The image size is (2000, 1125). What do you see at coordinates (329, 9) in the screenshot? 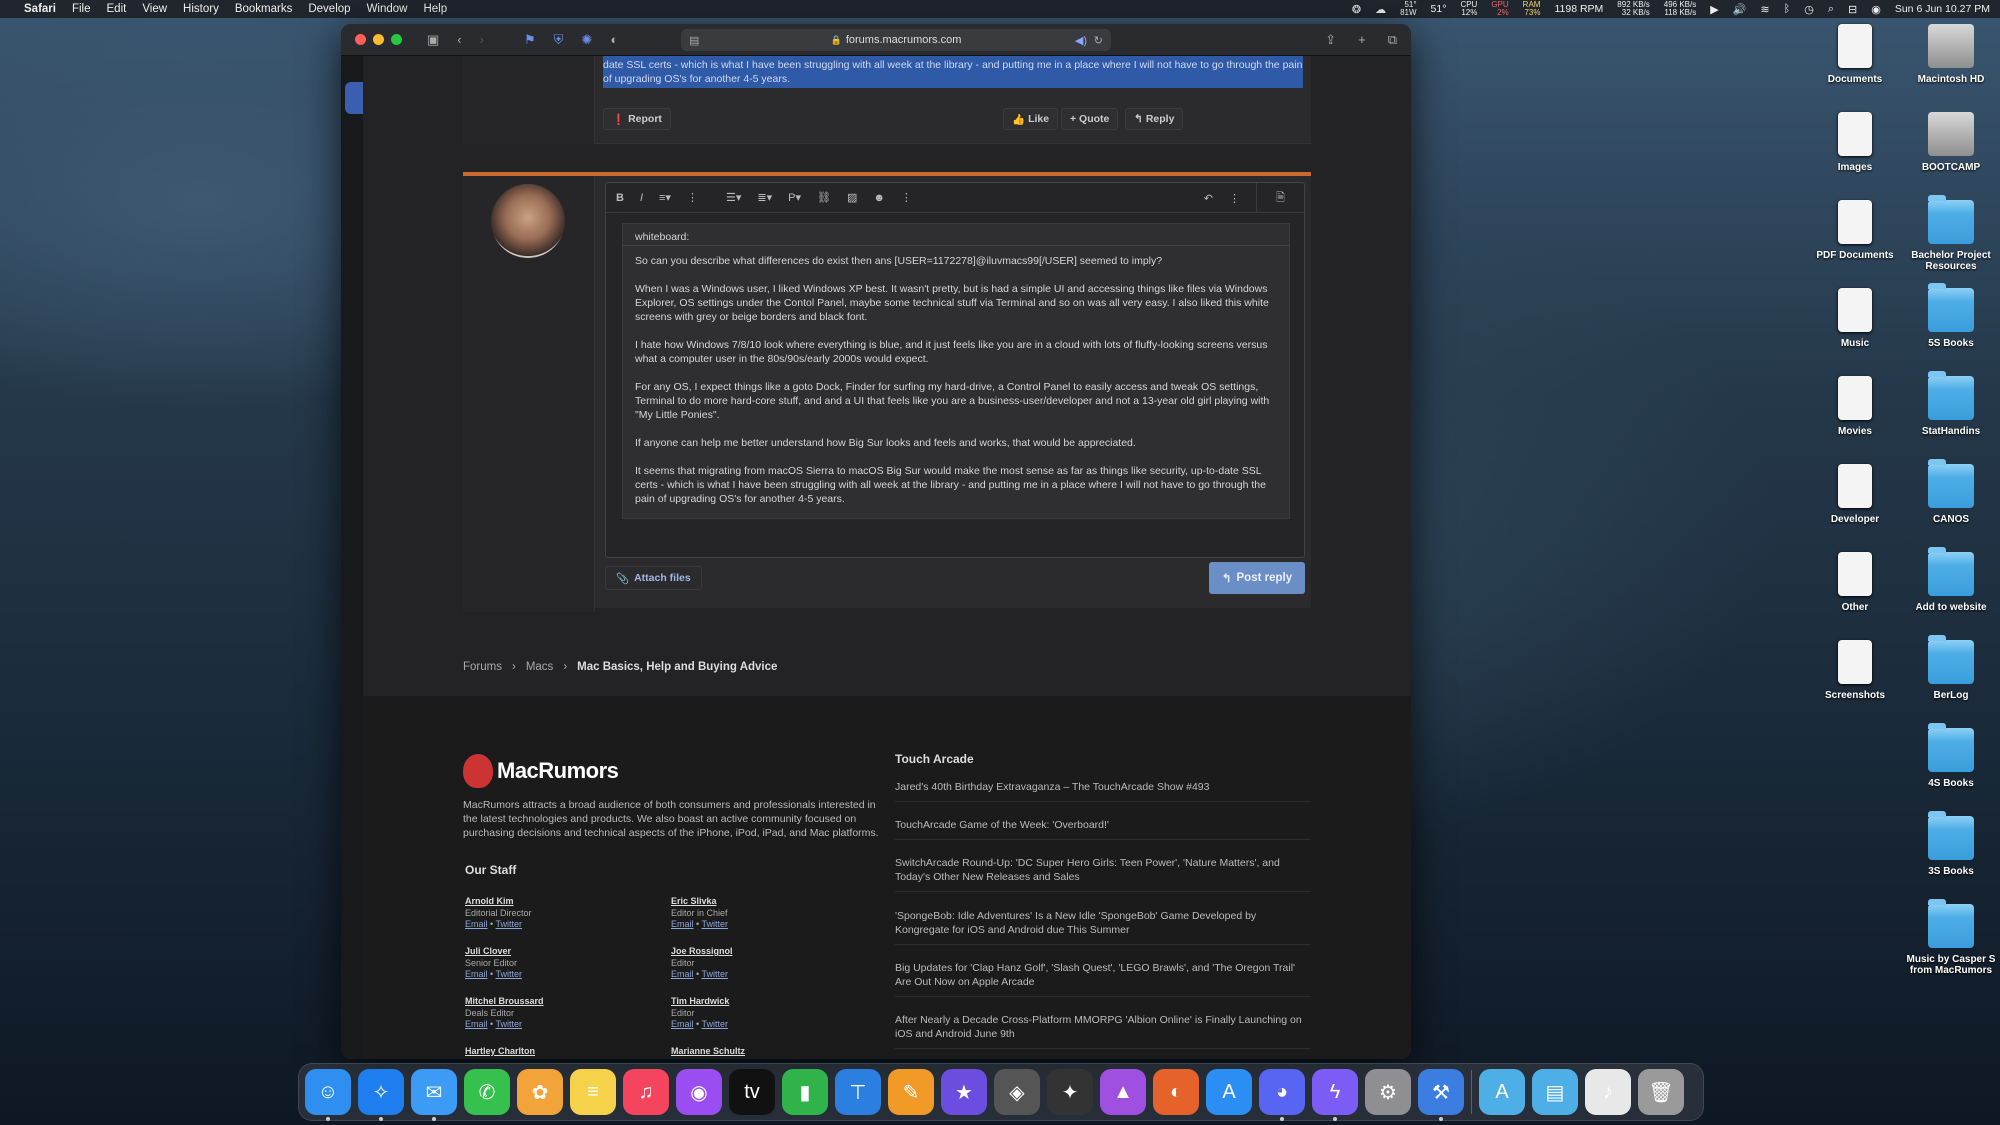
I see `menu-develop: Develop` at bounding box center [329, 9].